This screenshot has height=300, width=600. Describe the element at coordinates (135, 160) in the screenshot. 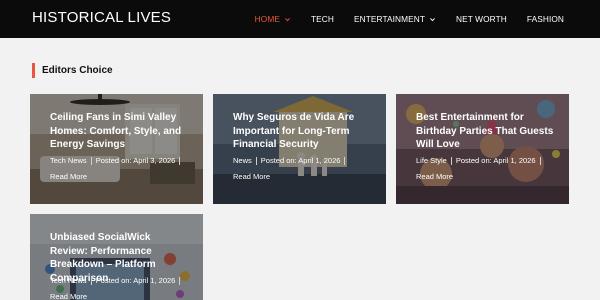

I see `article-date: Posted on: April 3, 2026` at that location.